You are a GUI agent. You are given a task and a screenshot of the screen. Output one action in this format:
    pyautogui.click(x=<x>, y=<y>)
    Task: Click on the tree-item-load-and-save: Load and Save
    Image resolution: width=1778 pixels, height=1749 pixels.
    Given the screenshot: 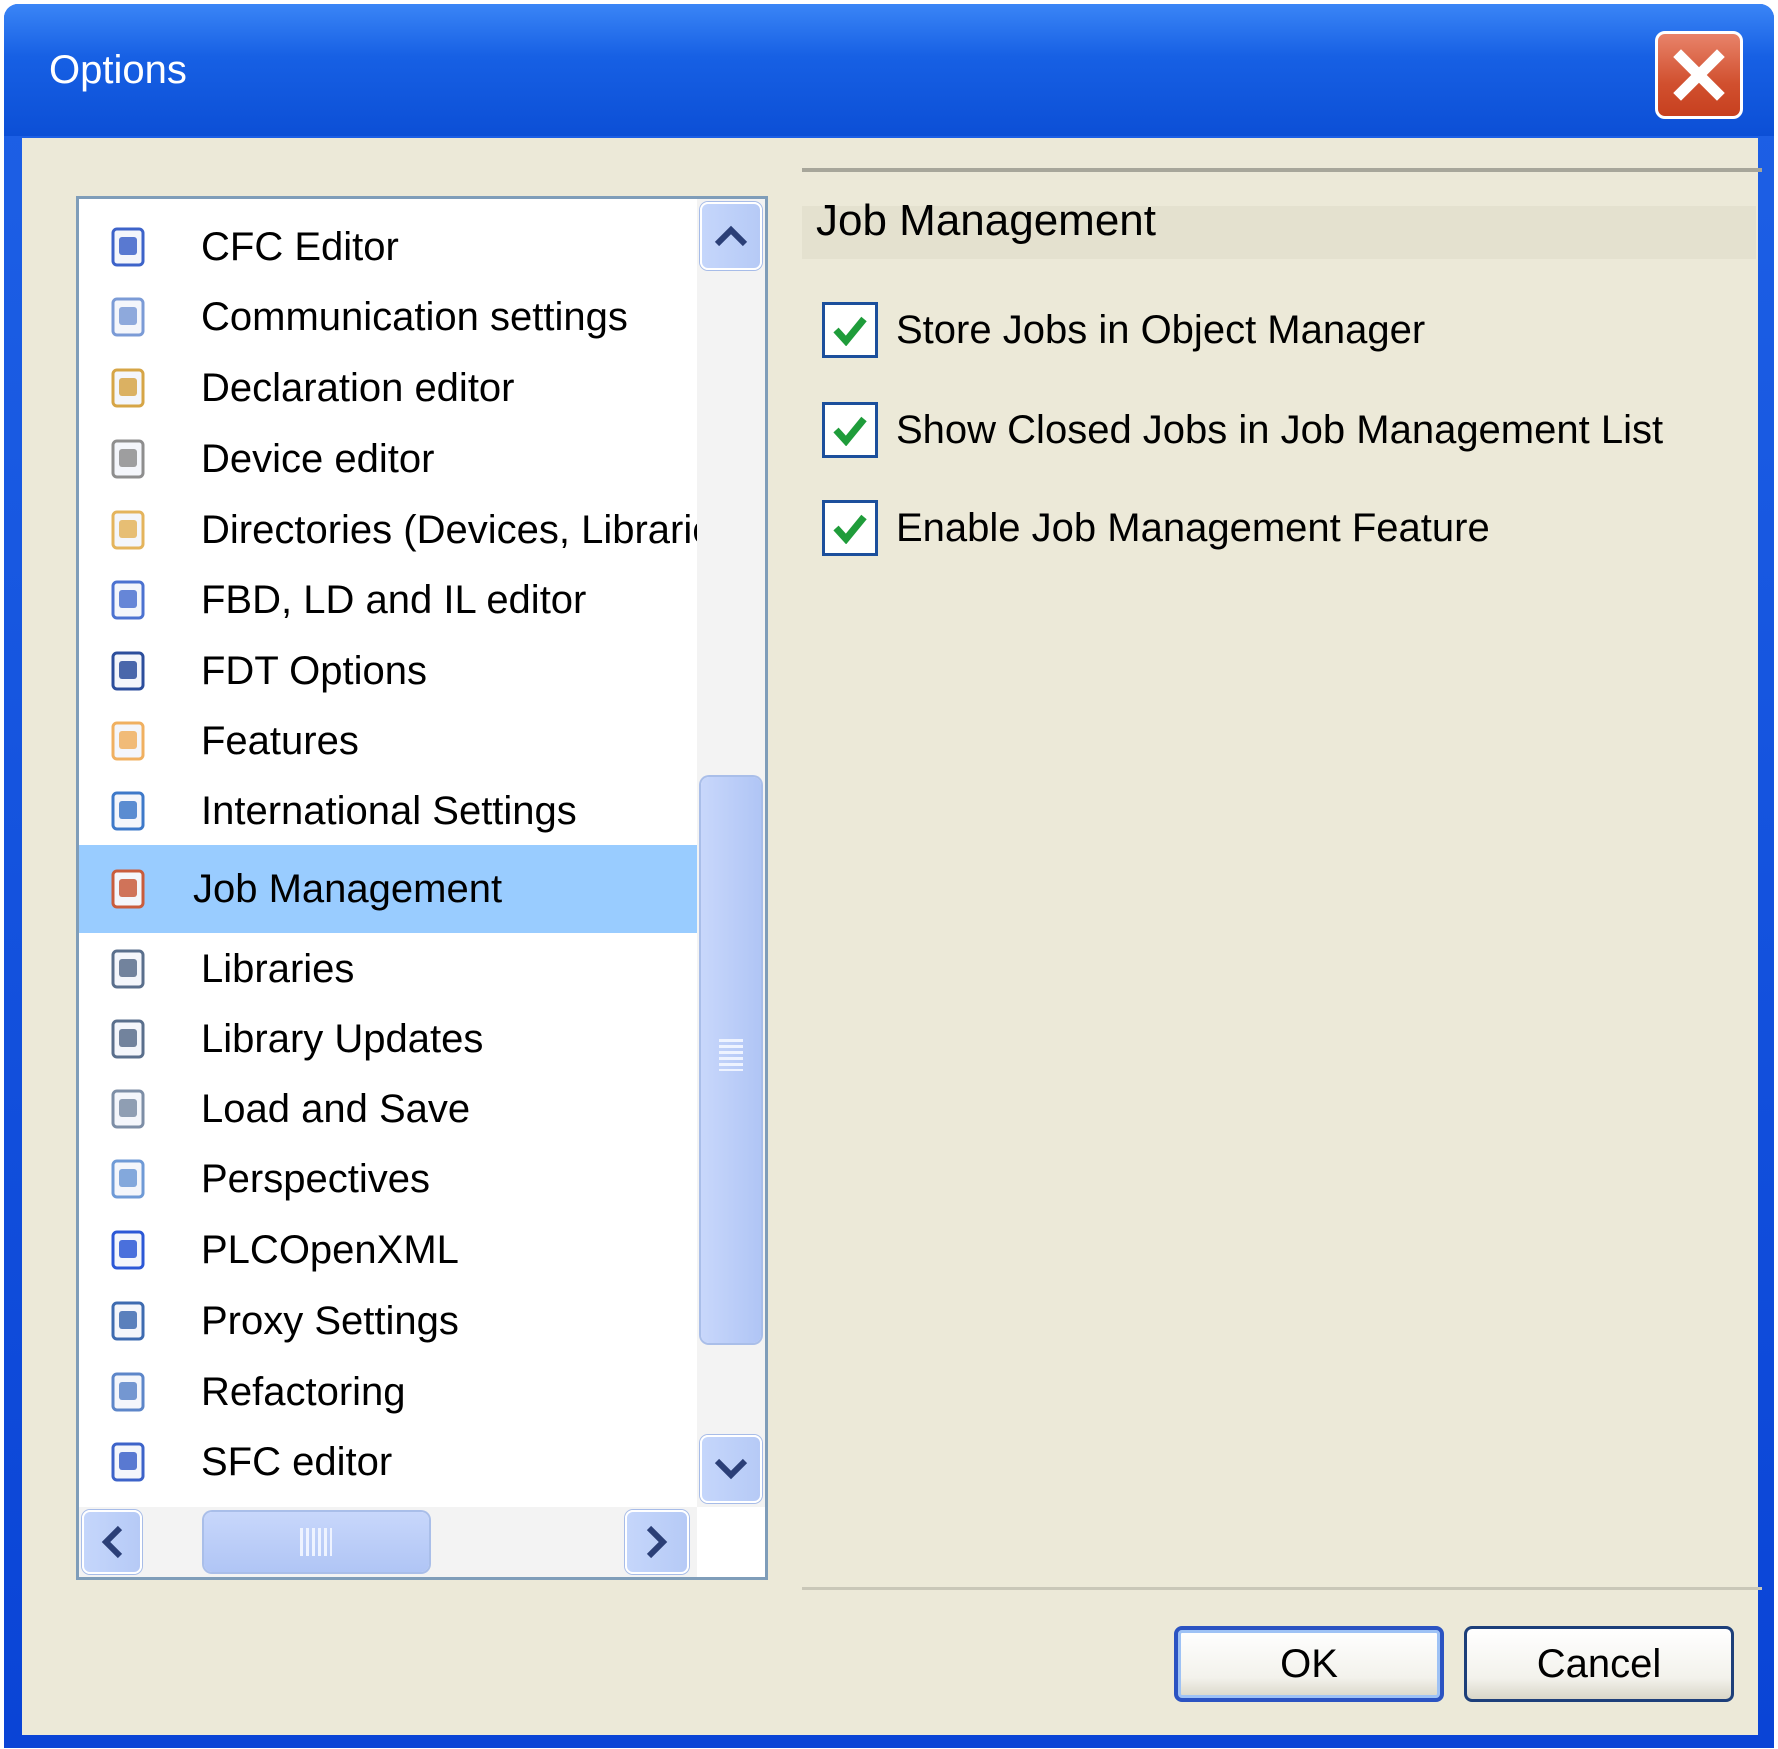 What is the action you would take?
    pyautogui.click(x=388, y=1109)
    